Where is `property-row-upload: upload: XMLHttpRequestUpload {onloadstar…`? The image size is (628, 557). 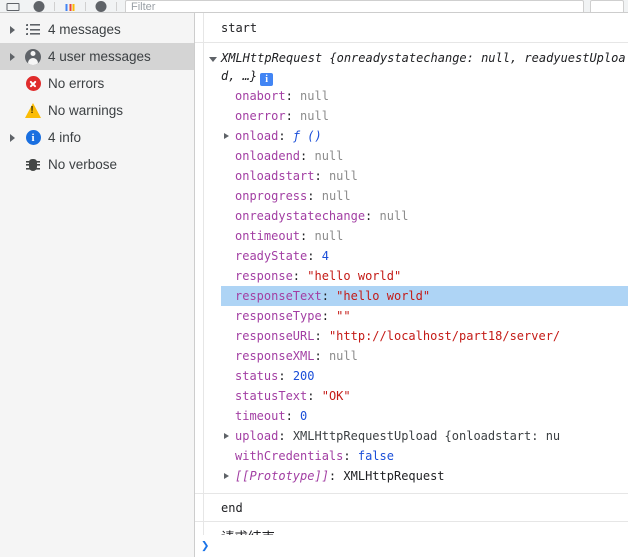
property-row-upload: upload: XMLHttpRequestUpload {onloadstar… is located at coordinates (424, 436).